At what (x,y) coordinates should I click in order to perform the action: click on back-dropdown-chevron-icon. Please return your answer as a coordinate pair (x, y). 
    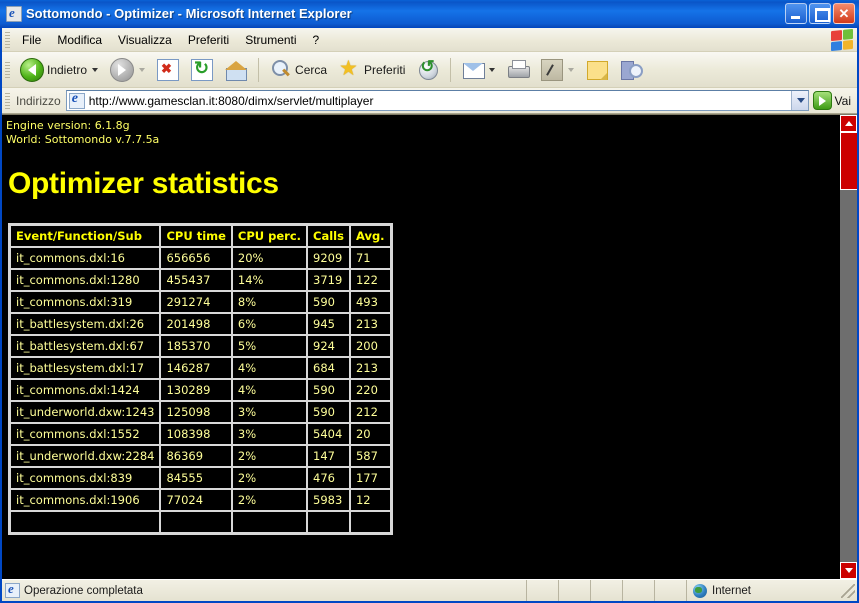
    Looking at the image, I should click on (95, 69).